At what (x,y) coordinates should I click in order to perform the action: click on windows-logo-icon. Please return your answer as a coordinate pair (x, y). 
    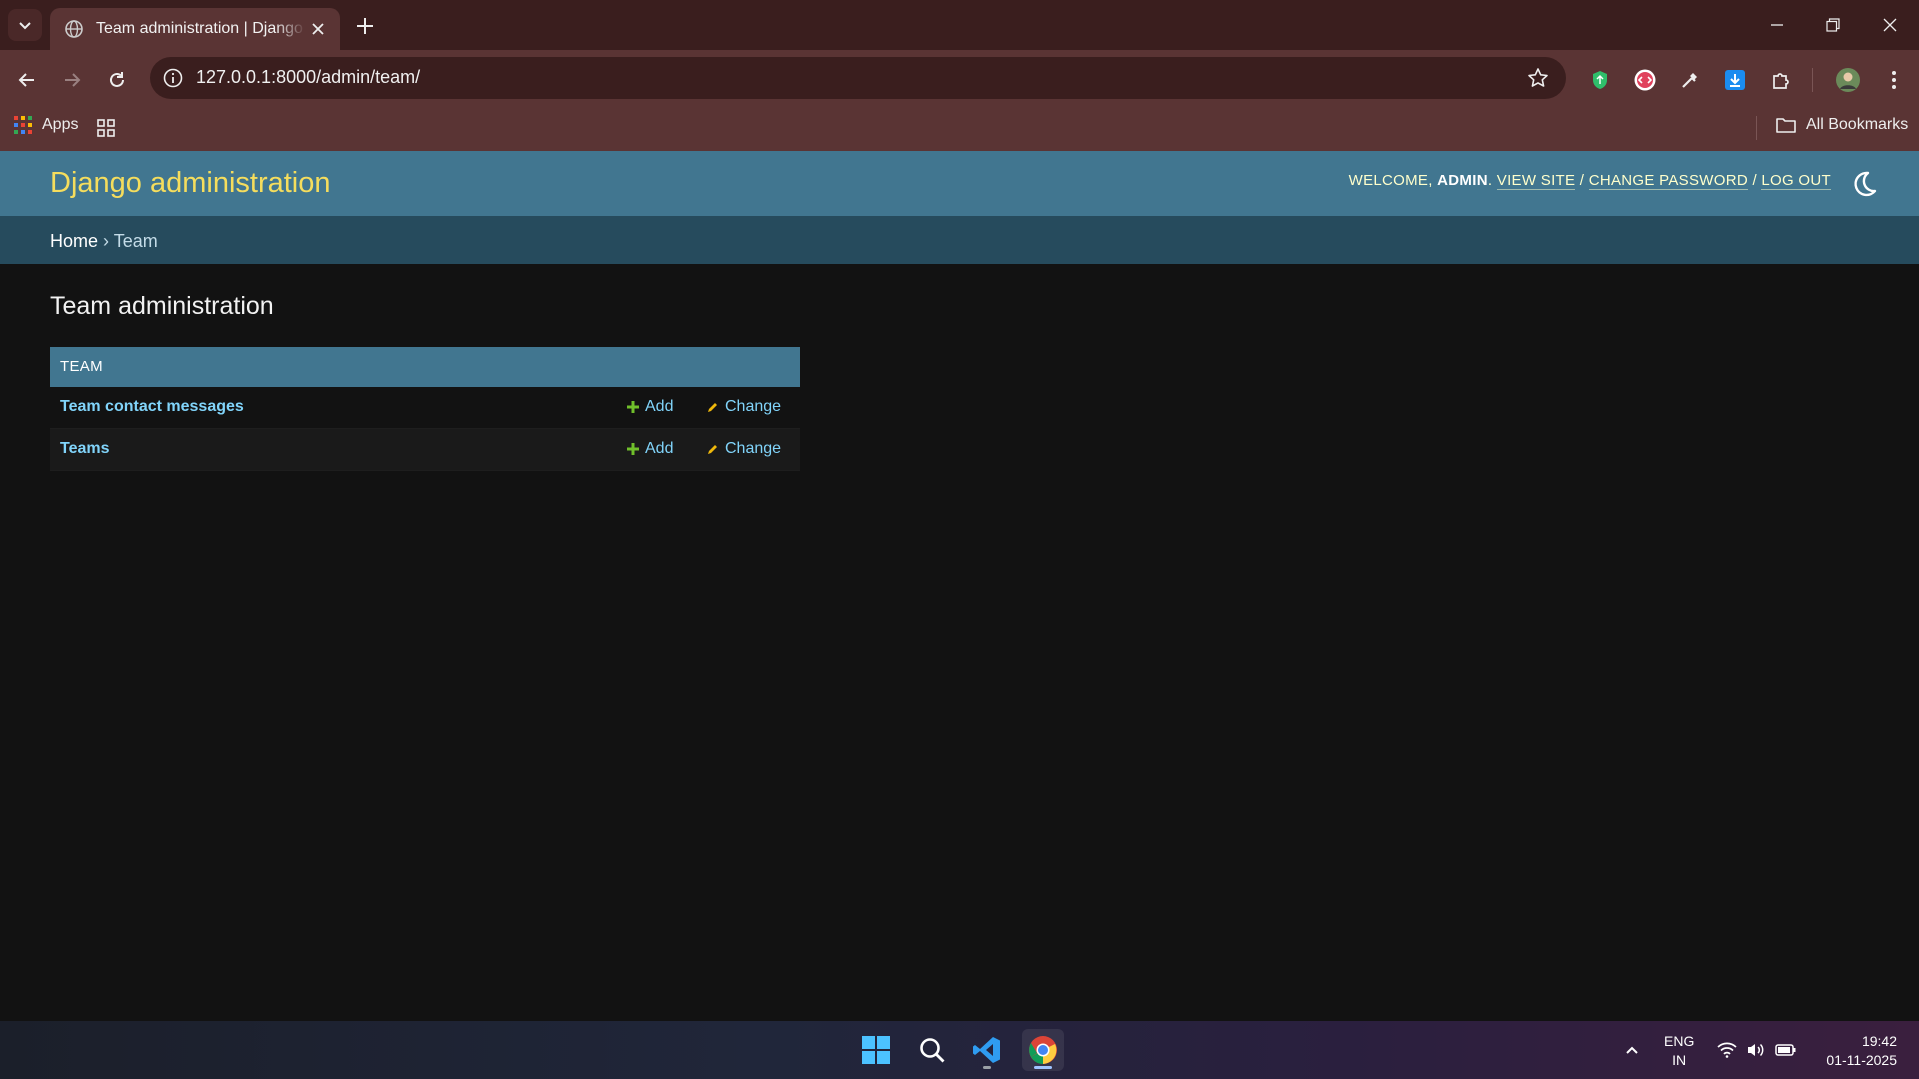
    Looking at the image, I should click on (876, 1050).